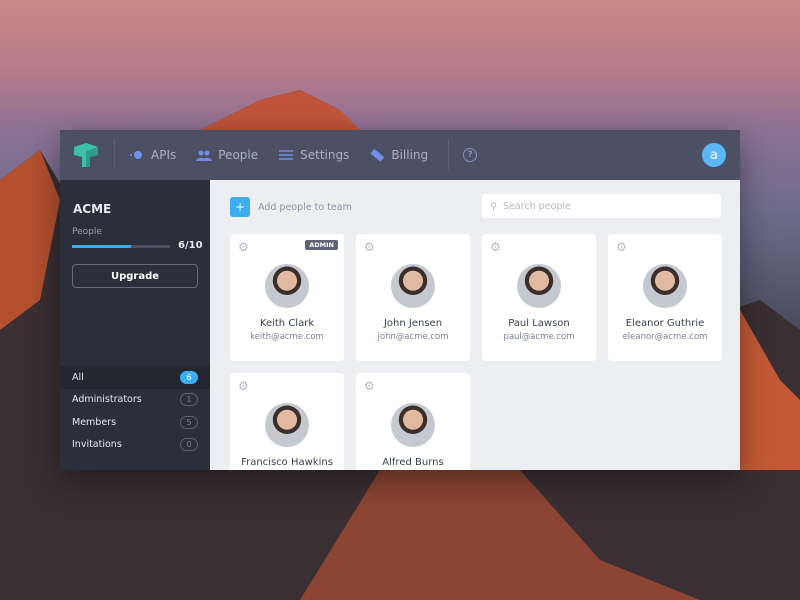 This screenshot has height=600, width=800. What do you see at coordinates (86, 155) in the screenshot?
I see `logo-icon` at bounding box center [86, 155].